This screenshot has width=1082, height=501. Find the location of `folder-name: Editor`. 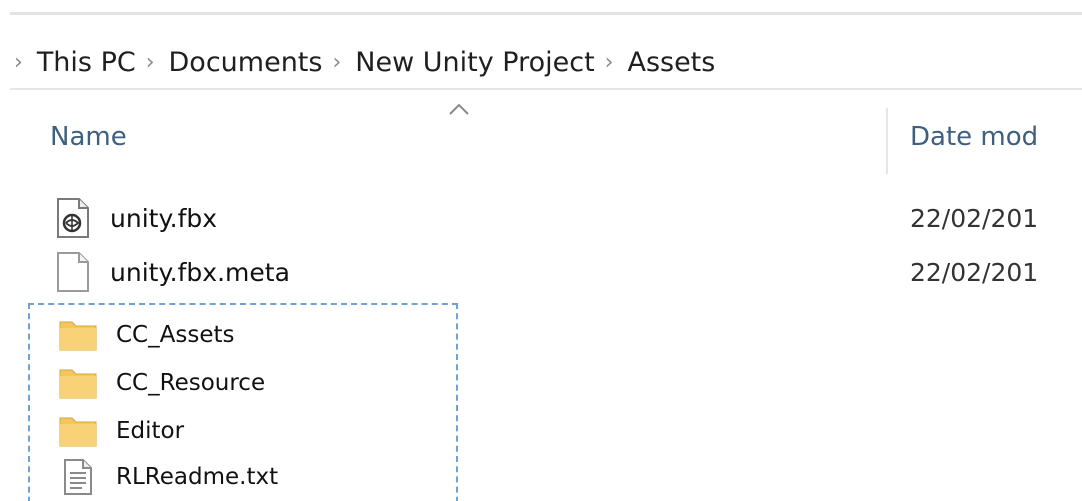

folder-name: Editor is located at coordinates (150, 431).